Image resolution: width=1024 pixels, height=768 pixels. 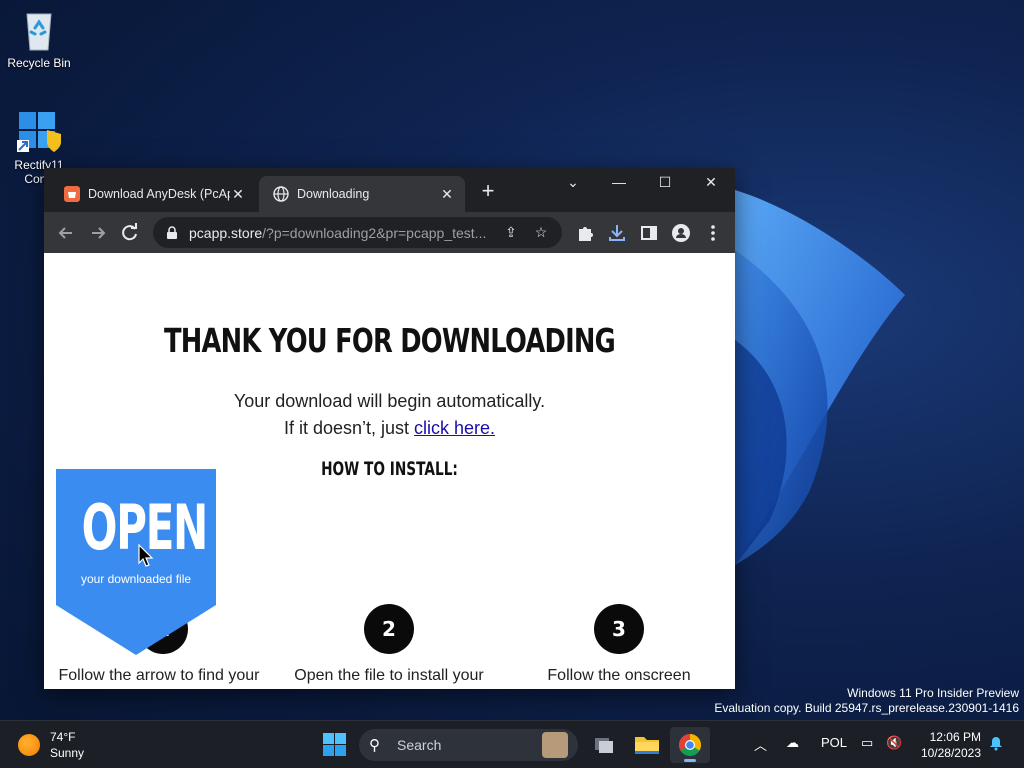 I want to click on step-2-circle: 2, so click(x=389, y=629).